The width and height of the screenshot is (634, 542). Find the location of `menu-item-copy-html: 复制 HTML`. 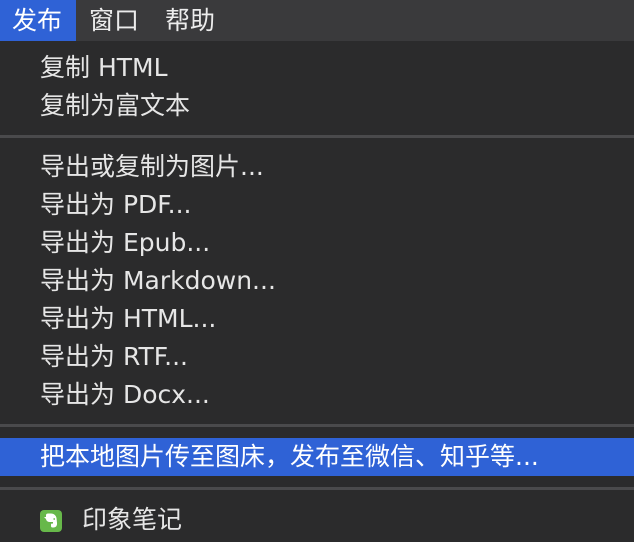

menu-item-copy-html: 复制 HTML is located at coordinates (317, 68).